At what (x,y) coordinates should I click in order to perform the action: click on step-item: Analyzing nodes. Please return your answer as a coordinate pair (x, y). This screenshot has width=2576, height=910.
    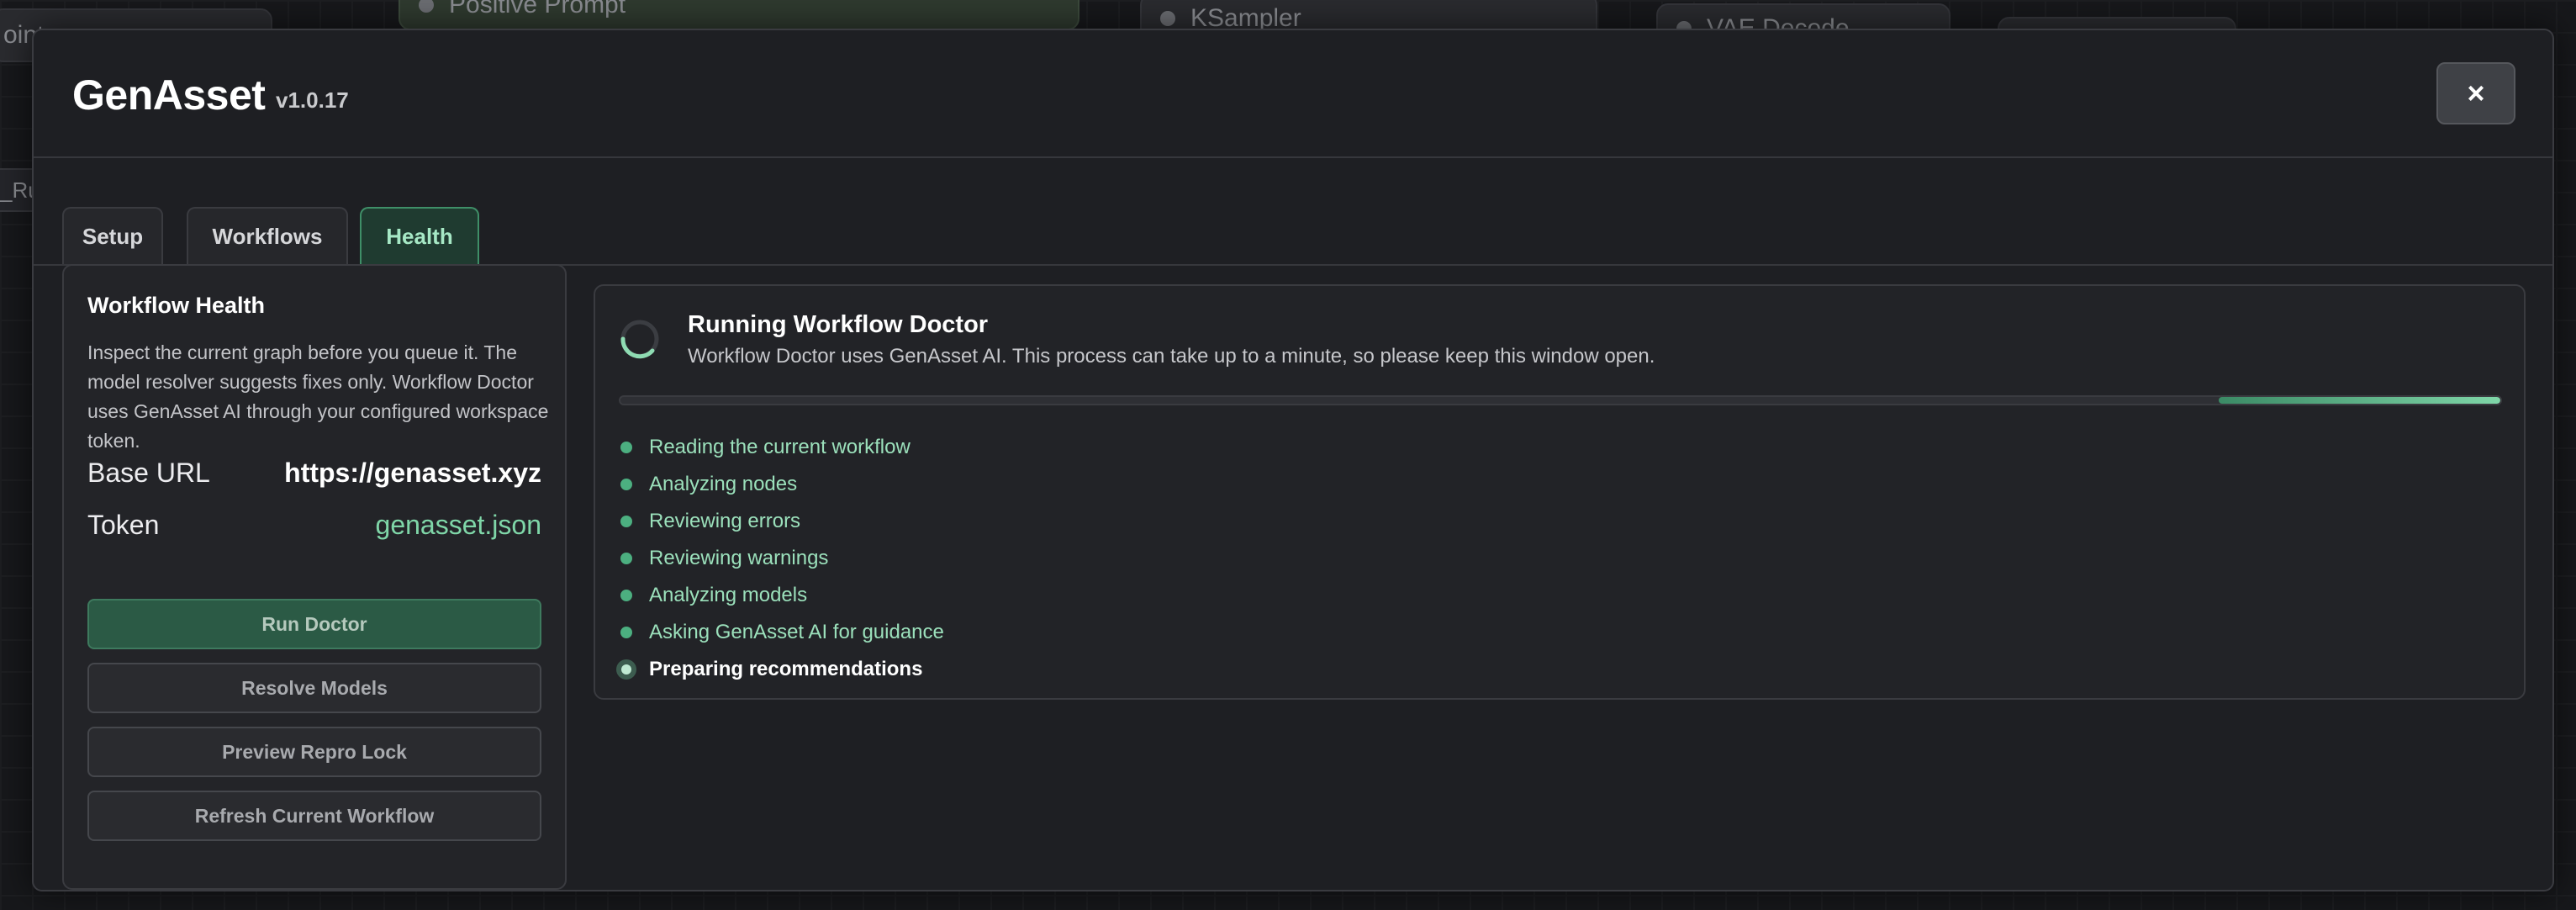
    Looking at the image, I should click on (781, 484).